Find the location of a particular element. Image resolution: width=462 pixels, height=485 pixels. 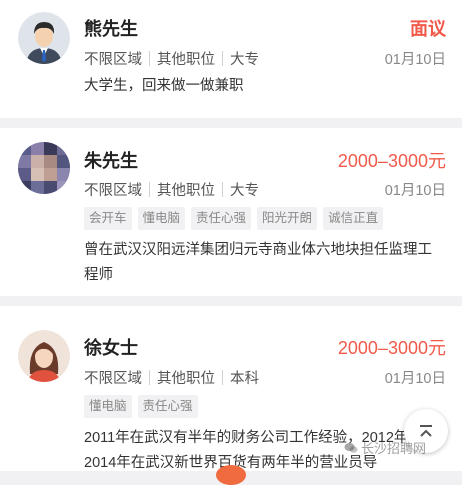

candidate-name: 徐女士 is located at coordinates (111, 348).